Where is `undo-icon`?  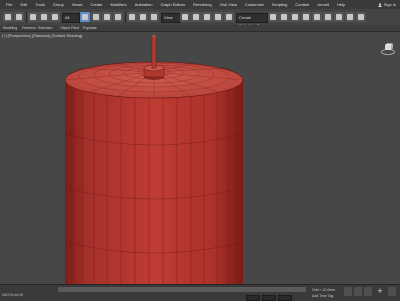
undo-icon is located at coordinates (8, 17).